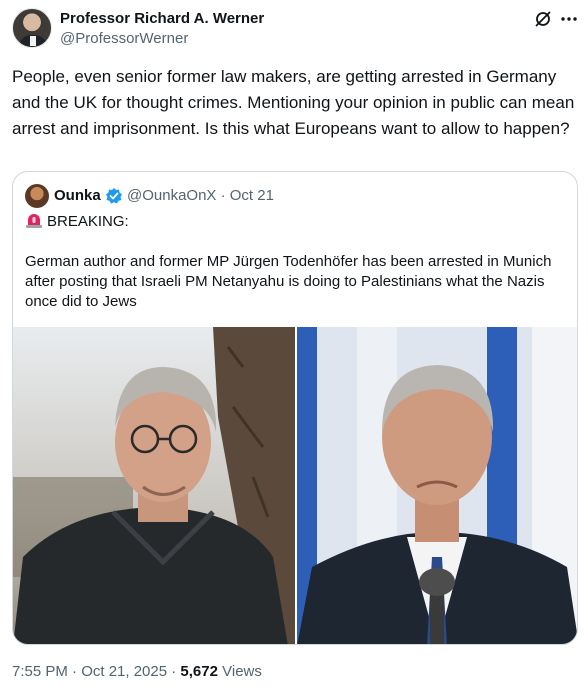 The height and width of the screenshot is (695, 588). I want to click on rotating-light-icon, so click(34, 220).